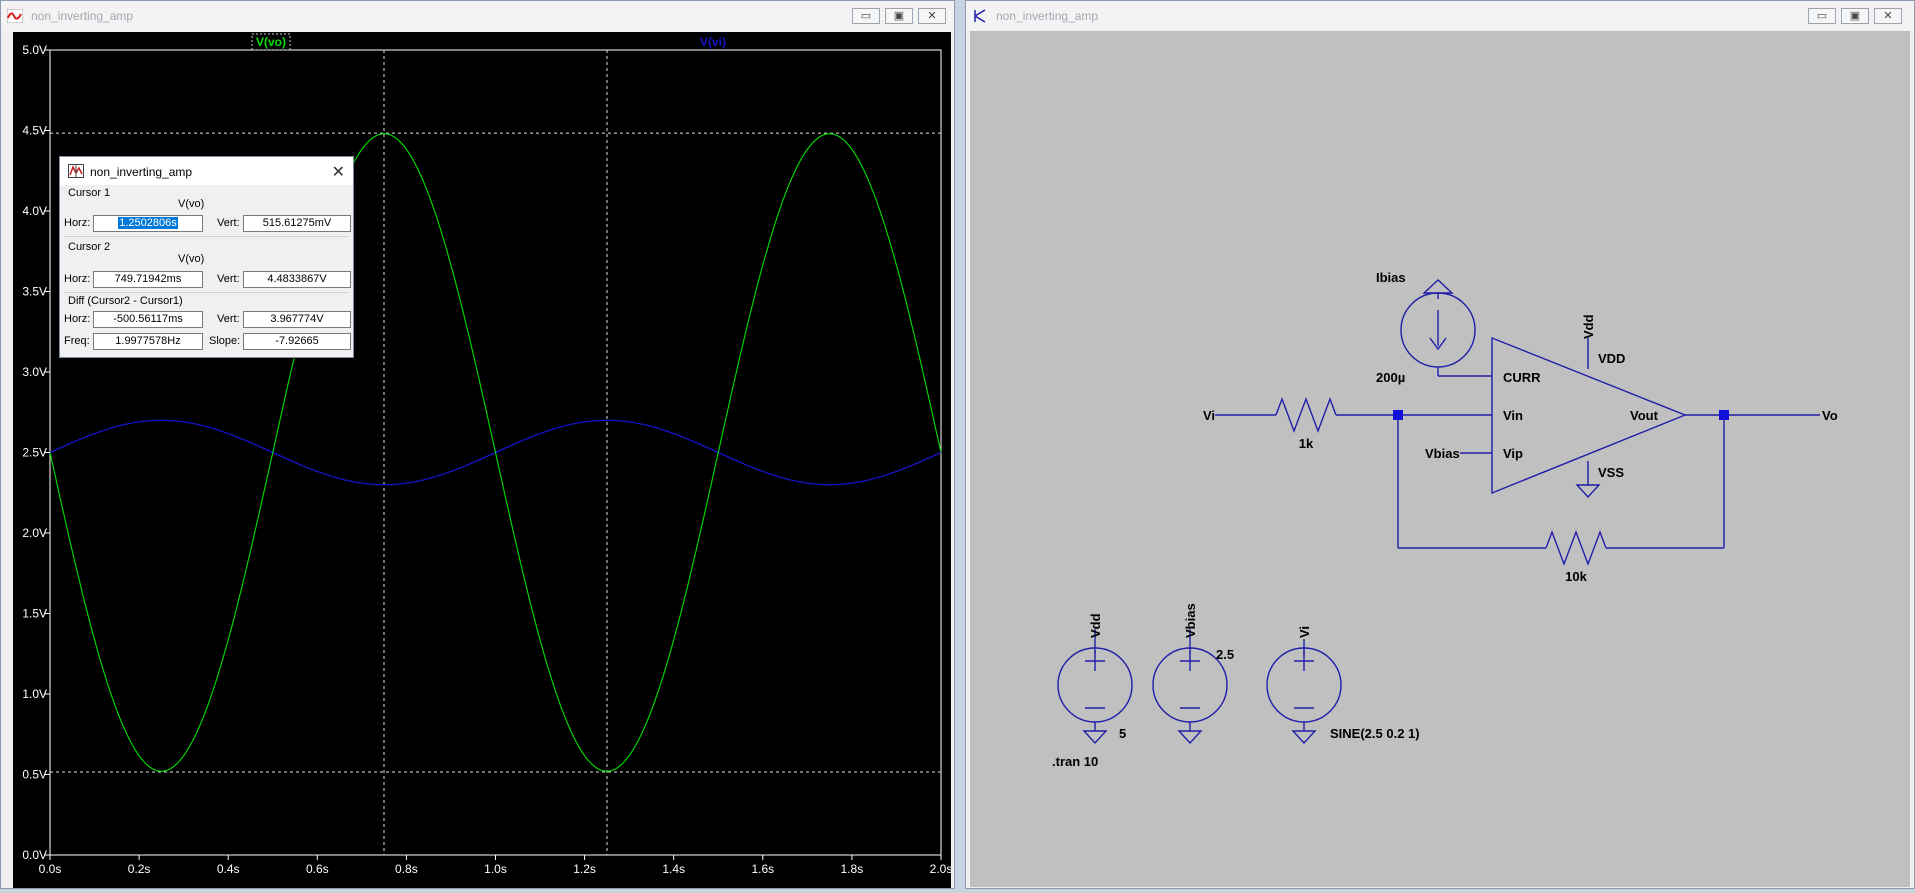 This screenshot has width=1915, height=893. I want to click on cursor2-vert-label: Vert:, so click(228, 279).